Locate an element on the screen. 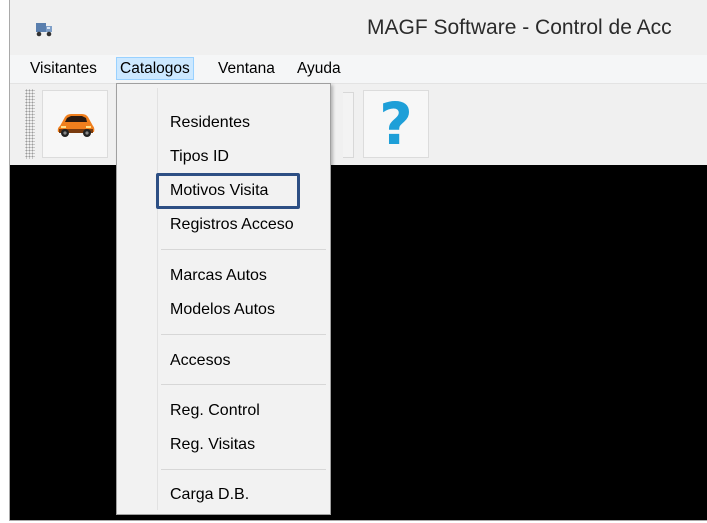 This screenshot has height=523, width=707. help-icon: ? is located at coordinates (396, 124).